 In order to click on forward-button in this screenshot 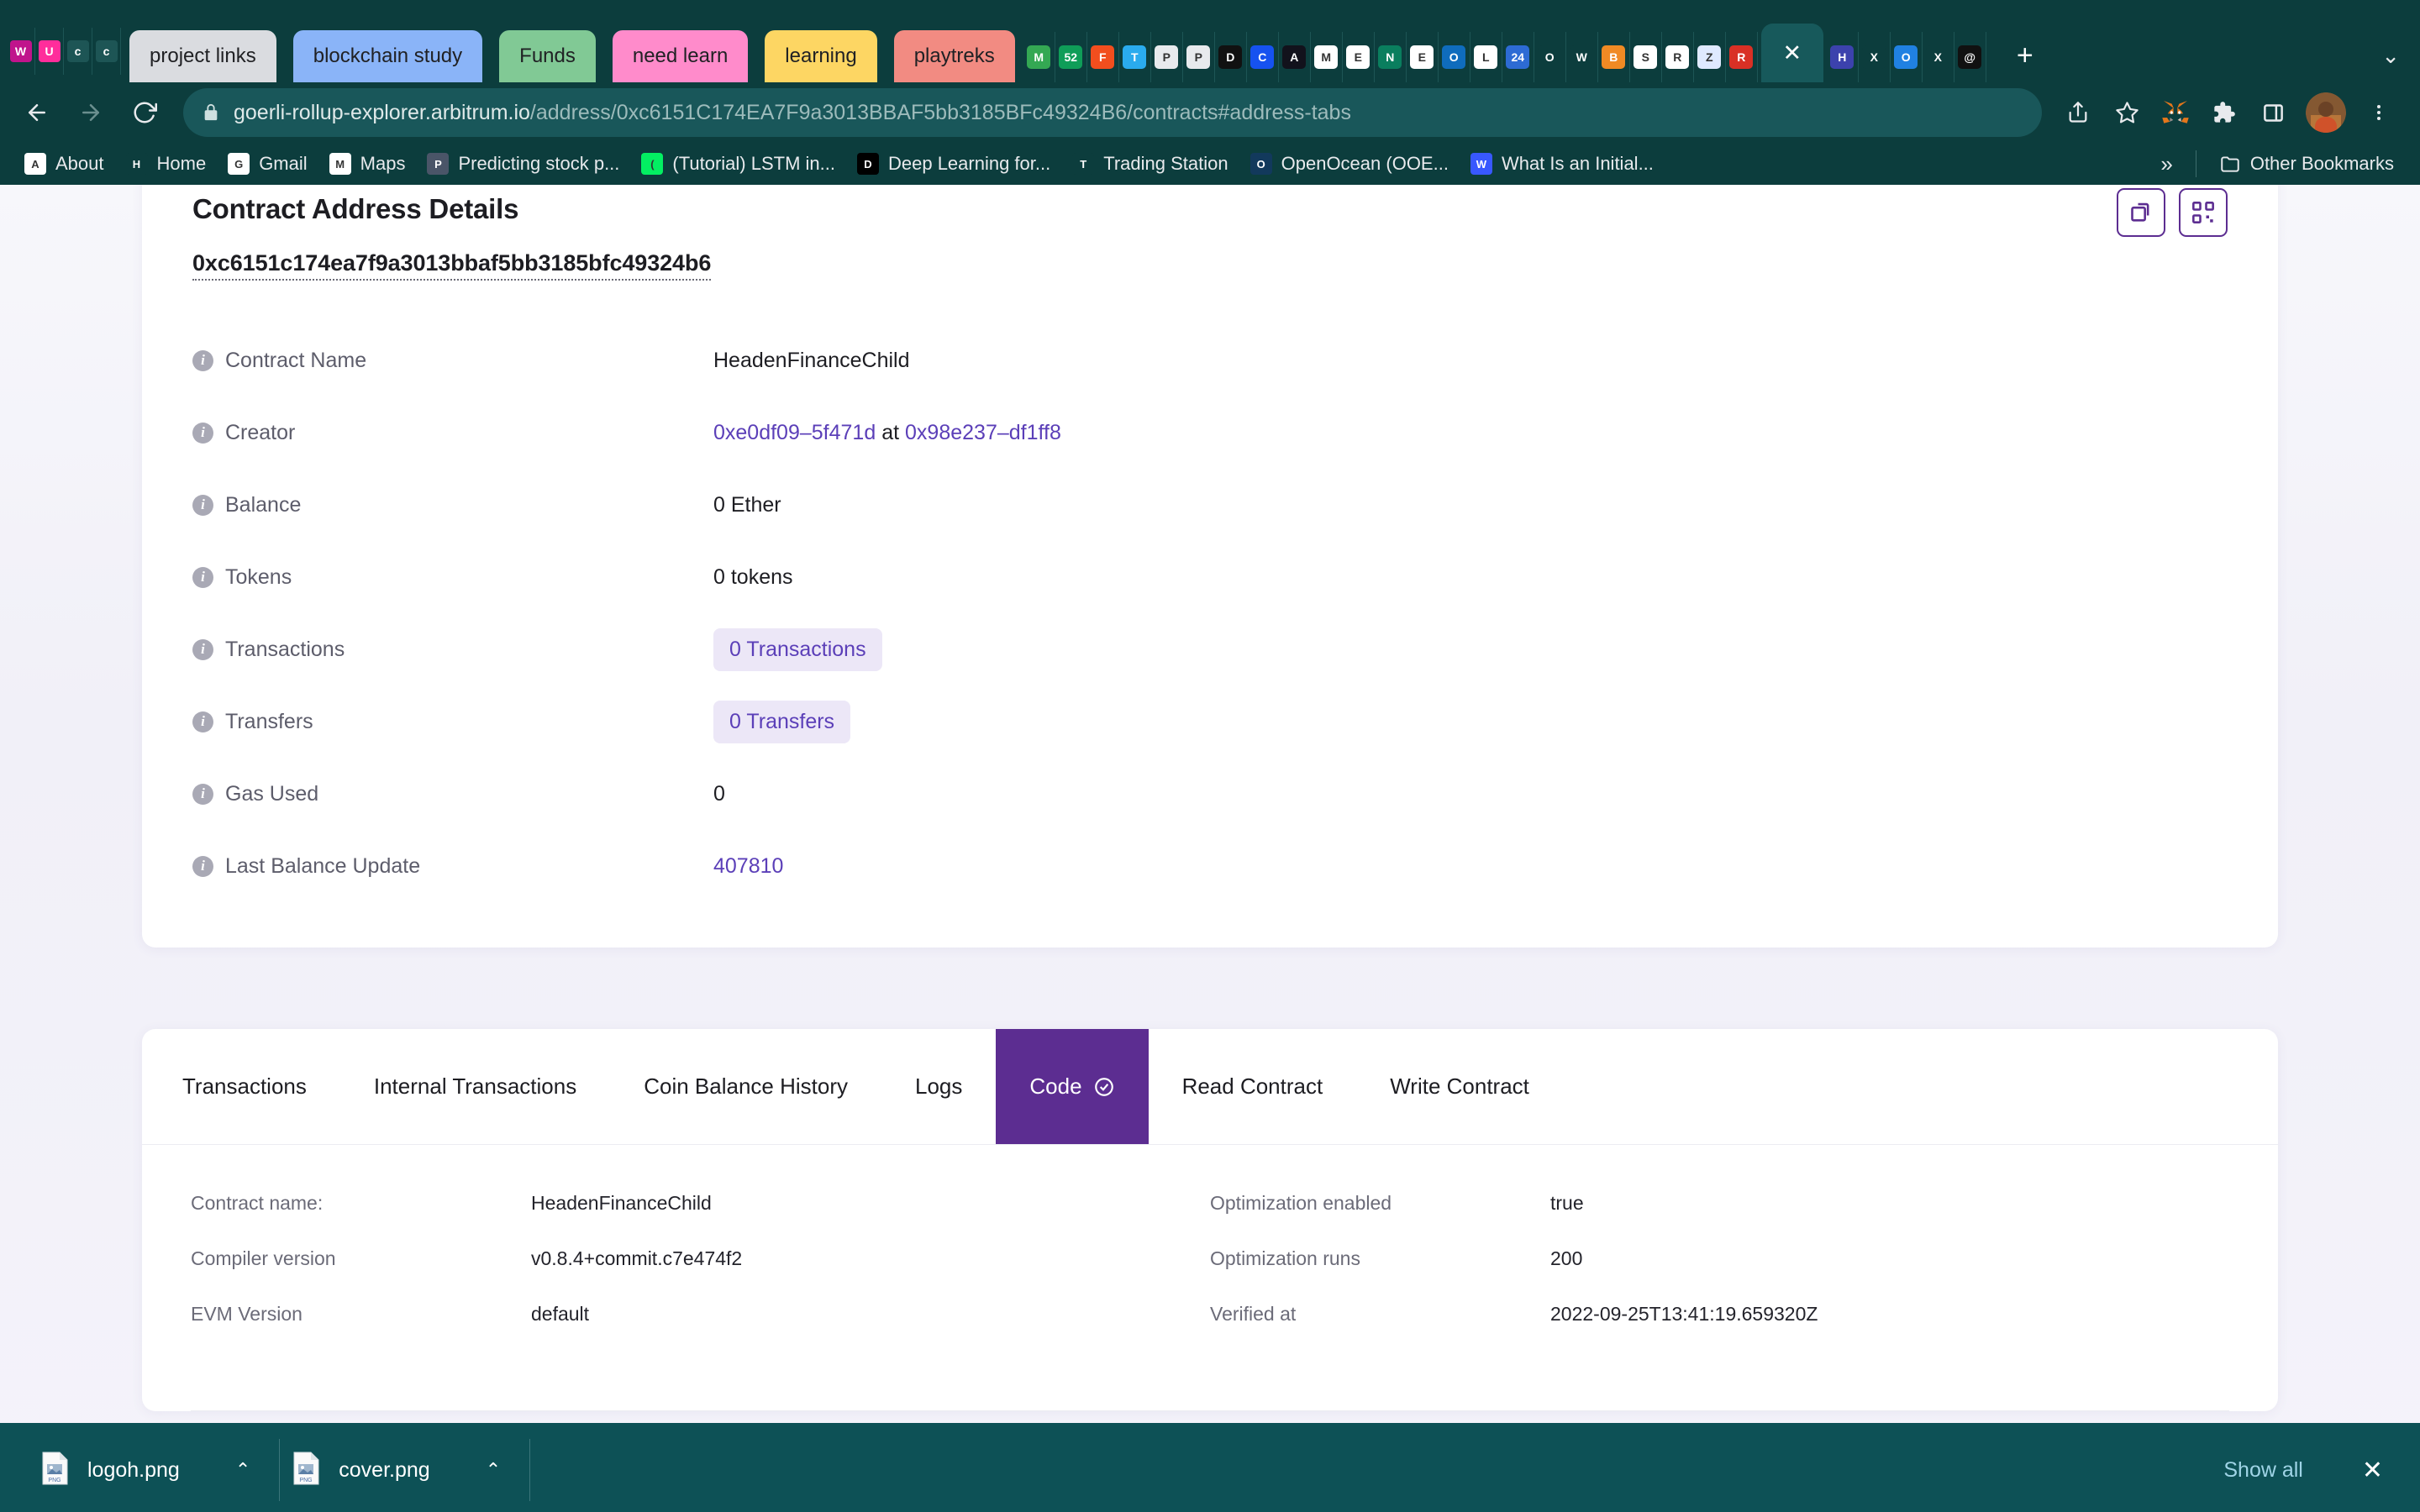, I will do `click(91, 112)`.